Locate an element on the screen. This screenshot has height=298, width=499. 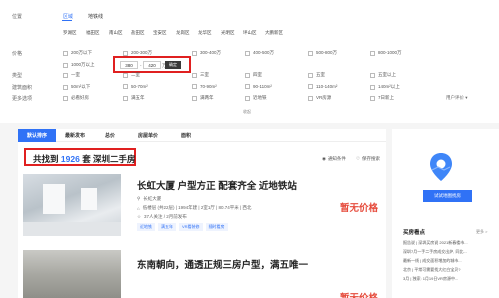
tab-district-underline is located at coordinates (67, 20).